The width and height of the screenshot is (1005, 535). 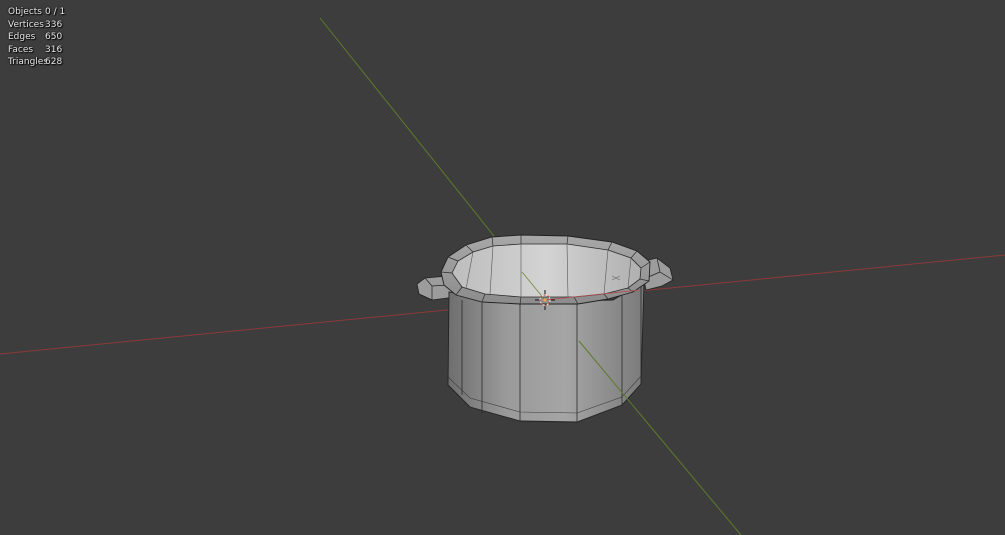 I want to click on stat-vertices: Vertices 336, so click(x=36, y=25).